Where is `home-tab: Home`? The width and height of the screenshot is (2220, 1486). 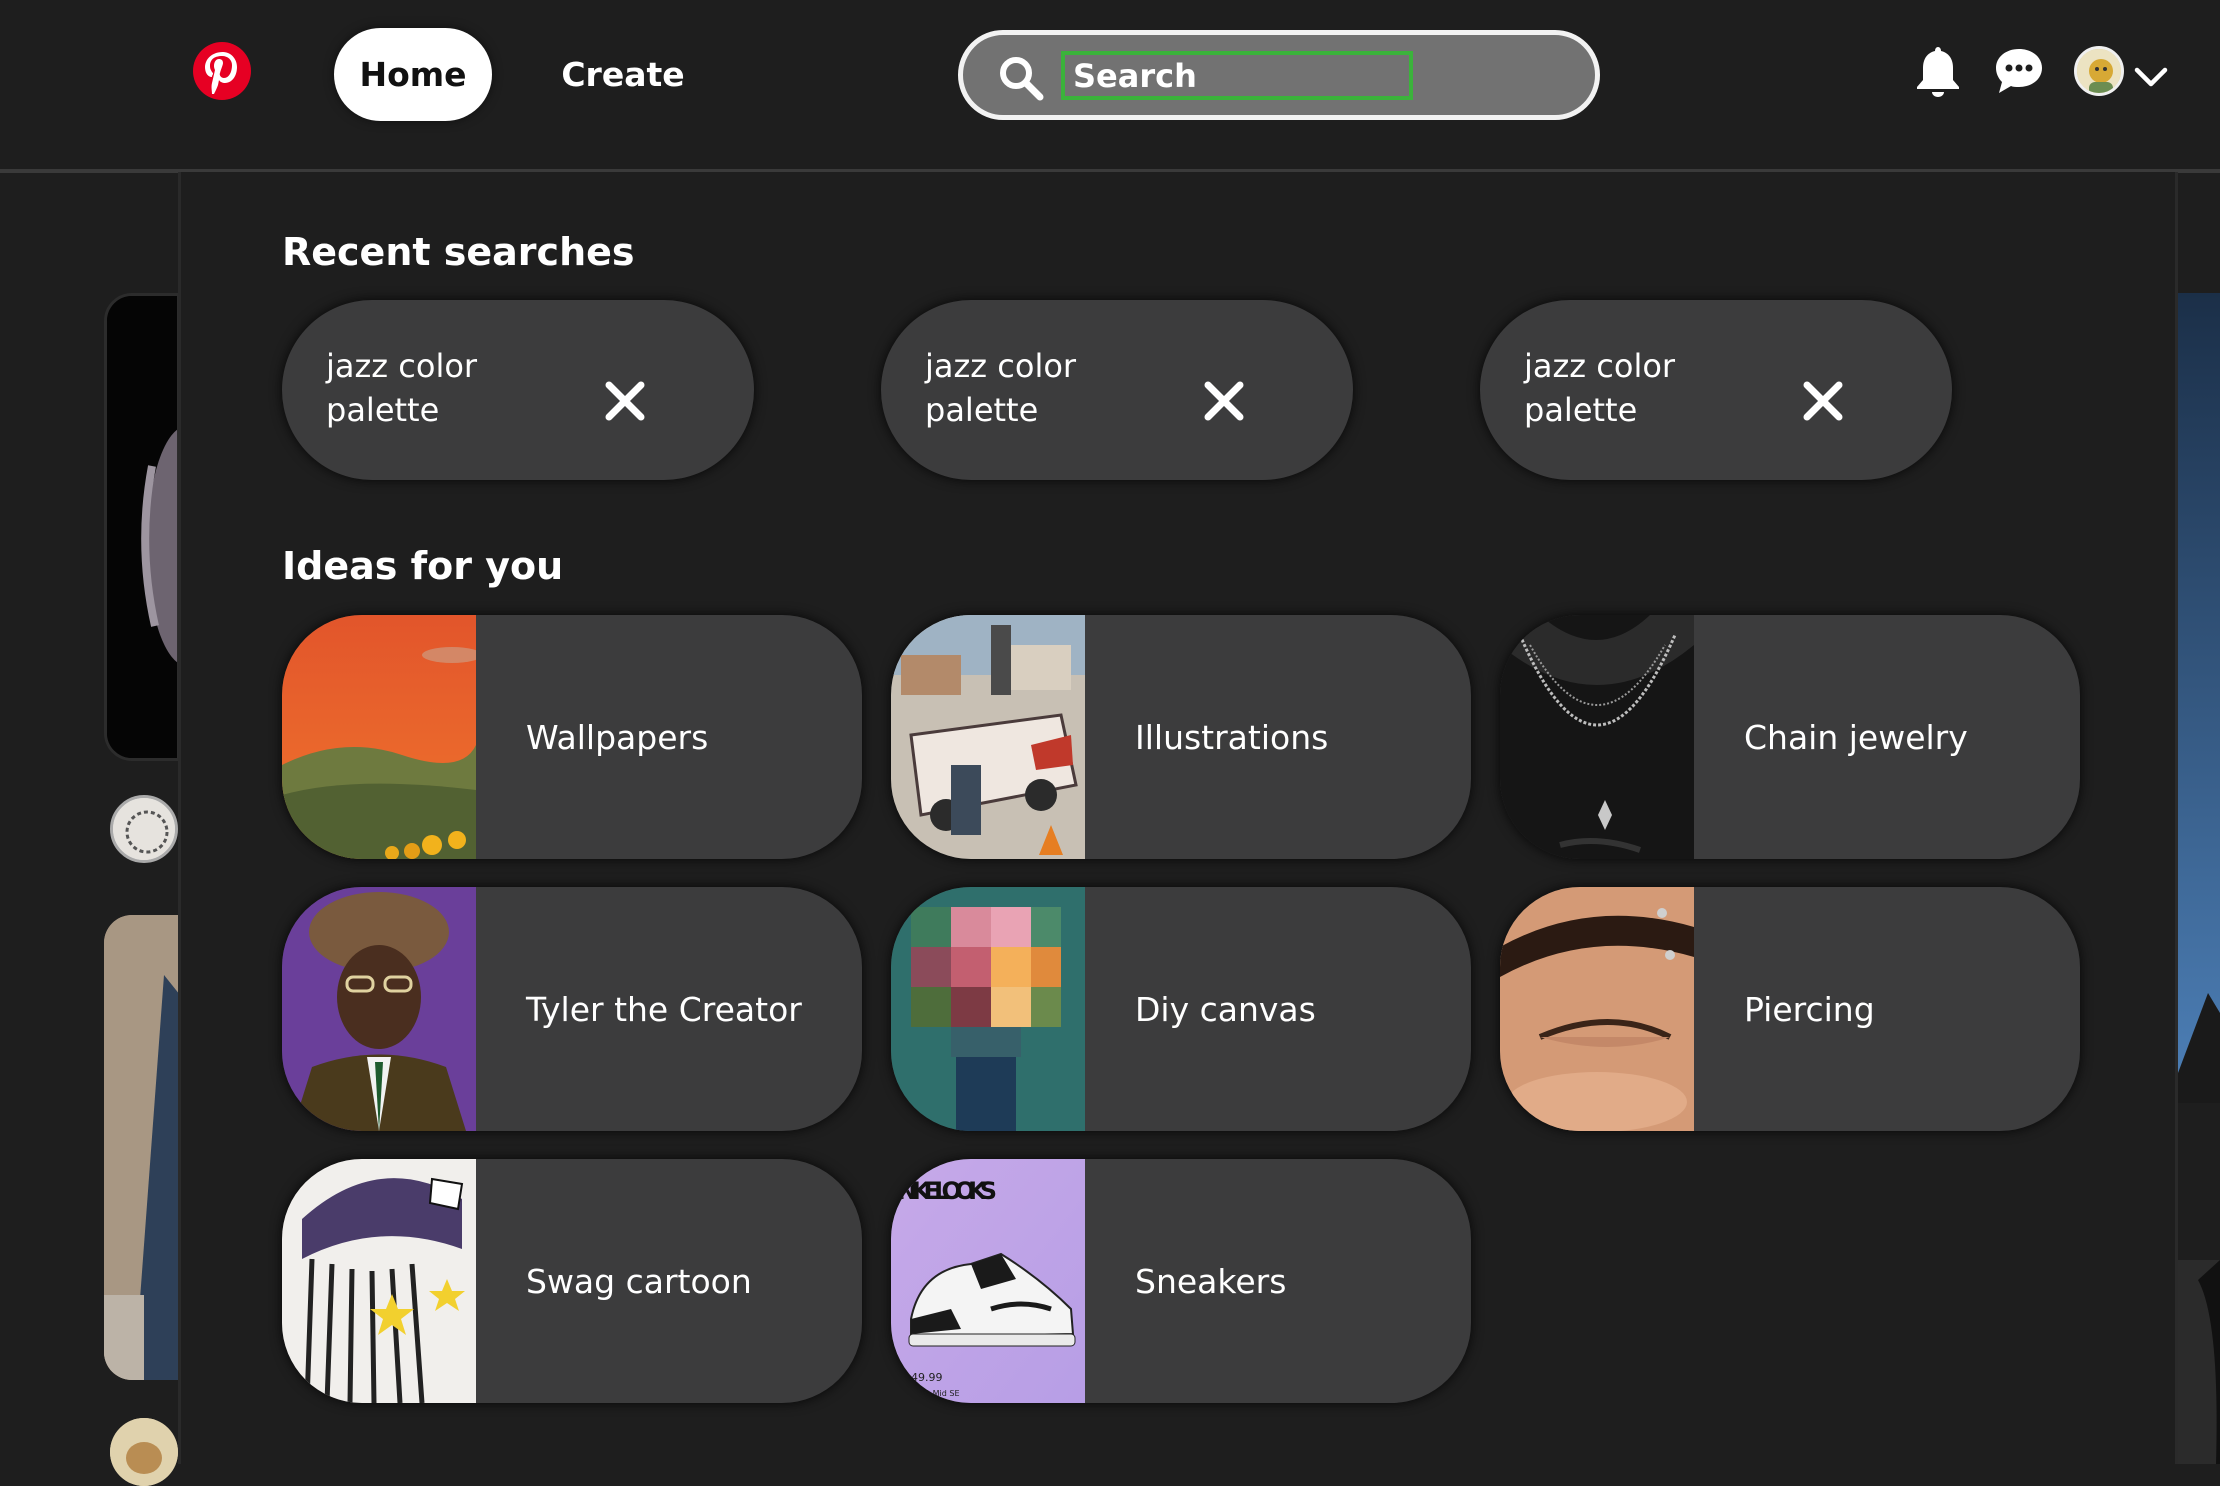
home-tab: Home is located at coordinates (413, 74).